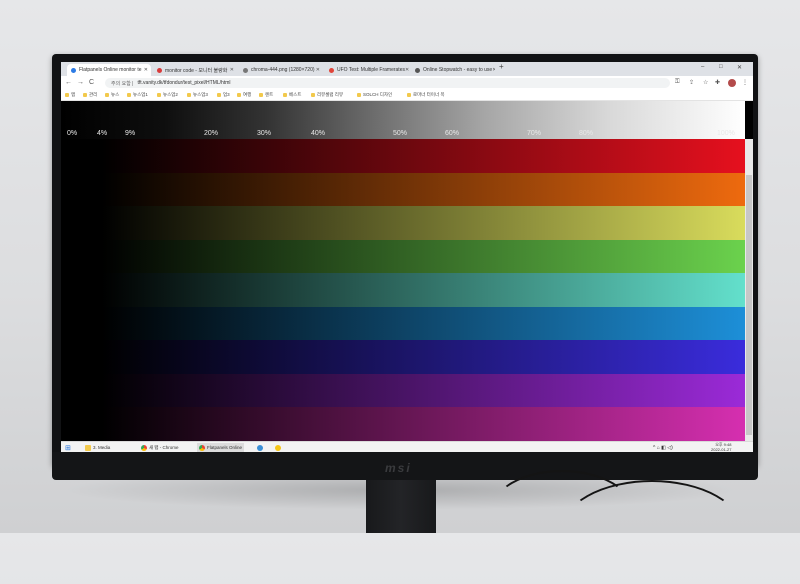 The height and width of the screenshot is (584, 800). I want to click on percent-label: 9%, so click(130, 133).